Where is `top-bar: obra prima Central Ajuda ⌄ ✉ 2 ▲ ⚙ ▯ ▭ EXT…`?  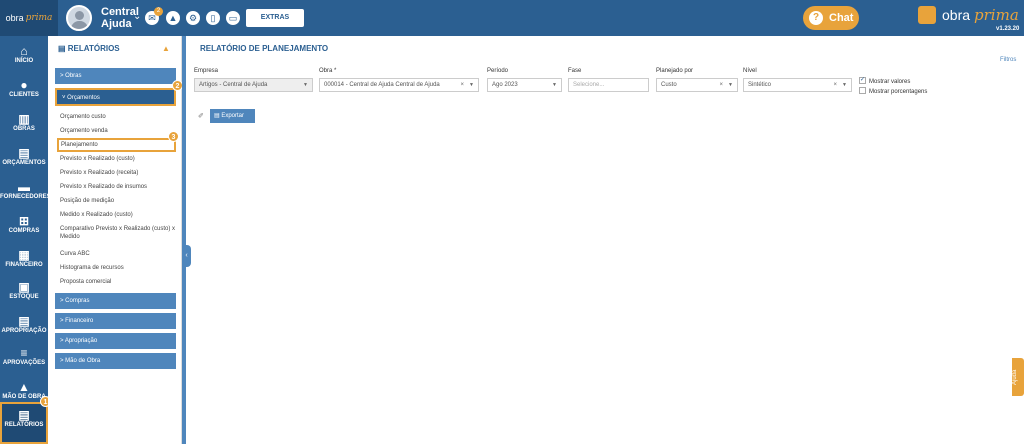 top-bar: obra prima Central Ajuda ⌄ ✉ 2 ▲ ⚙ ▯ ▭ EXT… is located at coordinates (512, 18).